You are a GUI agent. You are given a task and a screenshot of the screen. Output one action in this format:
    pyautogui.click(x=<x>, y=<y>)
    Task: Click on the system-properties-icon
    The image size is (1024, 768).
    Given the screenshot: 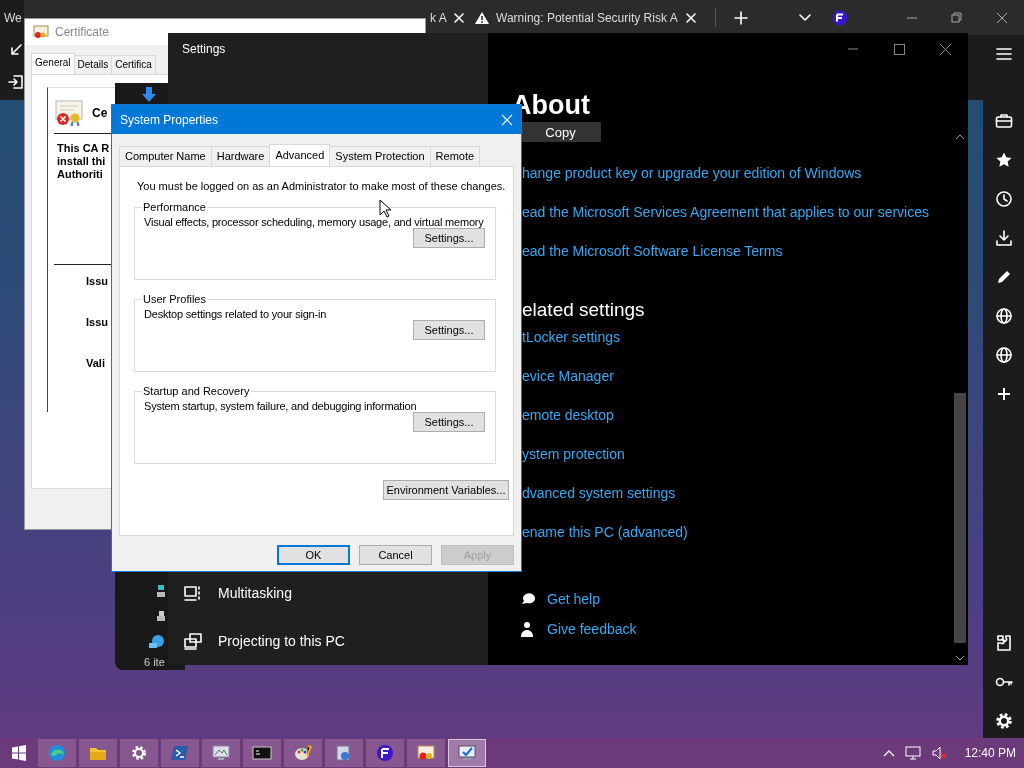 What is the action you would take?
    pyautogui.click(x=467, y=753)
    